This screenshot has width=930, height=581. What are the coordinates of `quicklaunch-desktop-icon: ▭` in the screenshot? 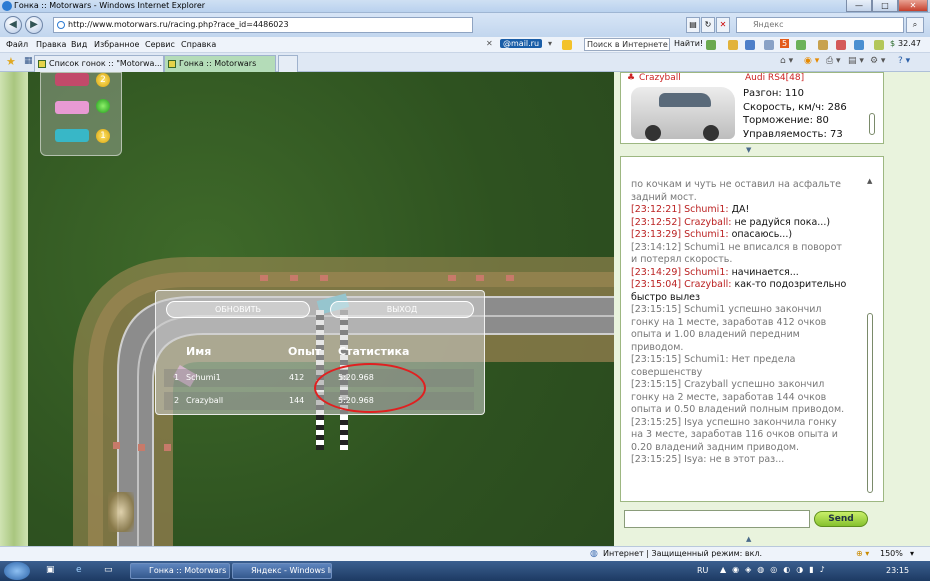 It's located at (108, 570).